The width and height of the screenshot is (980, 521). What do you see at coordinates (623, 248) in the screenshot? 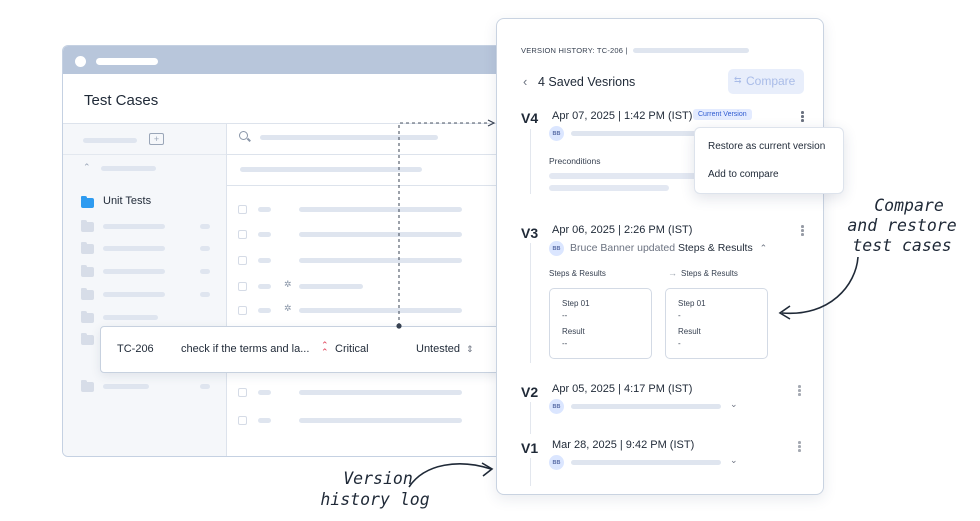
I see `update-user: Bruce Banner updated` at bounding box center [623, 248].